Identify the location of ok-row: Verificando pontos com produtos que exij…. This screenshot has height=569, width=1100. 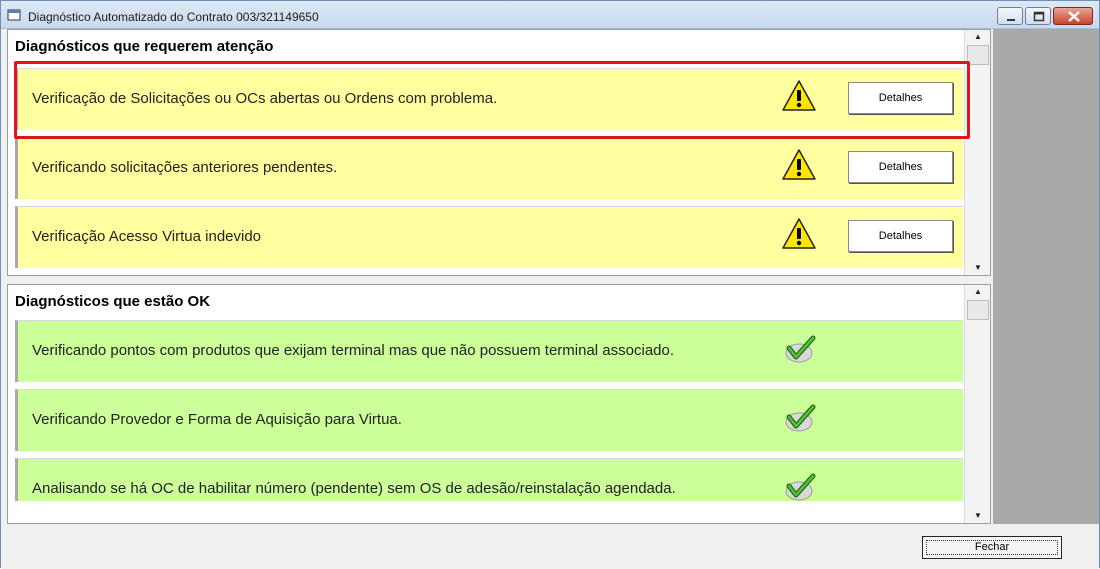
(489, 351).